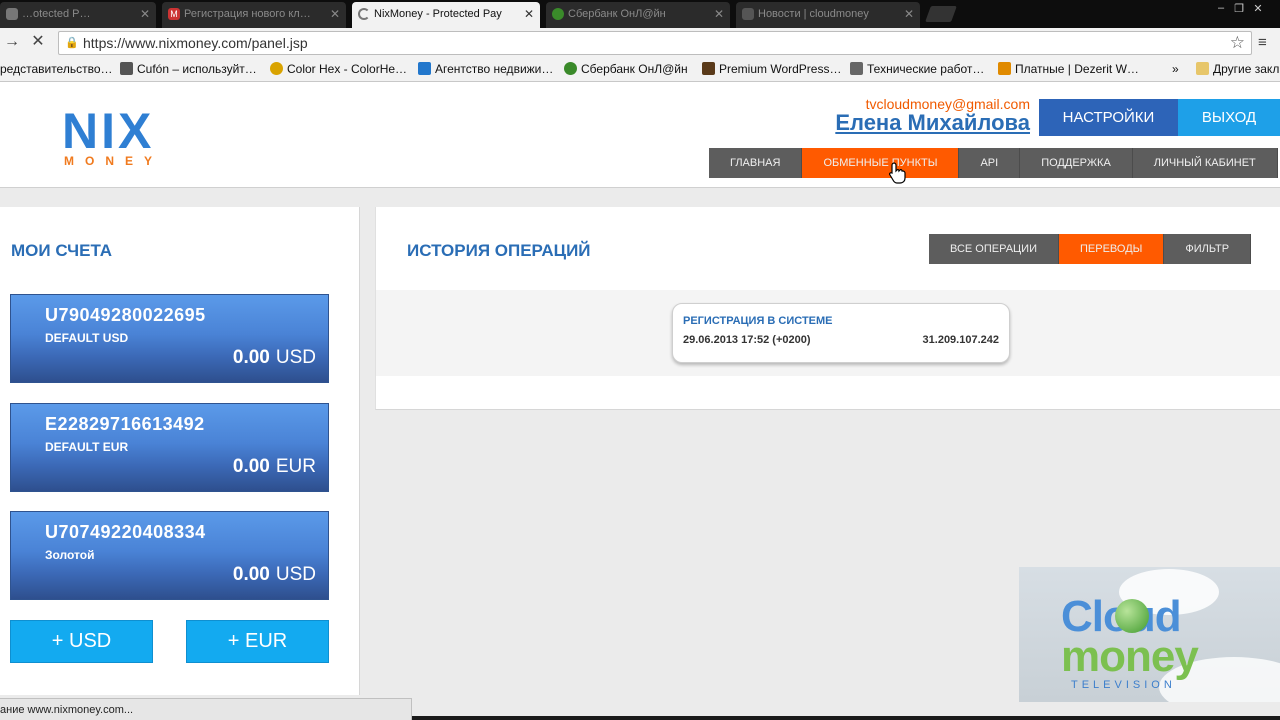  I want to click on address-bar: 🔒 https://www.nixmoney.com/panel.jsp ☆, so click(655, 43).